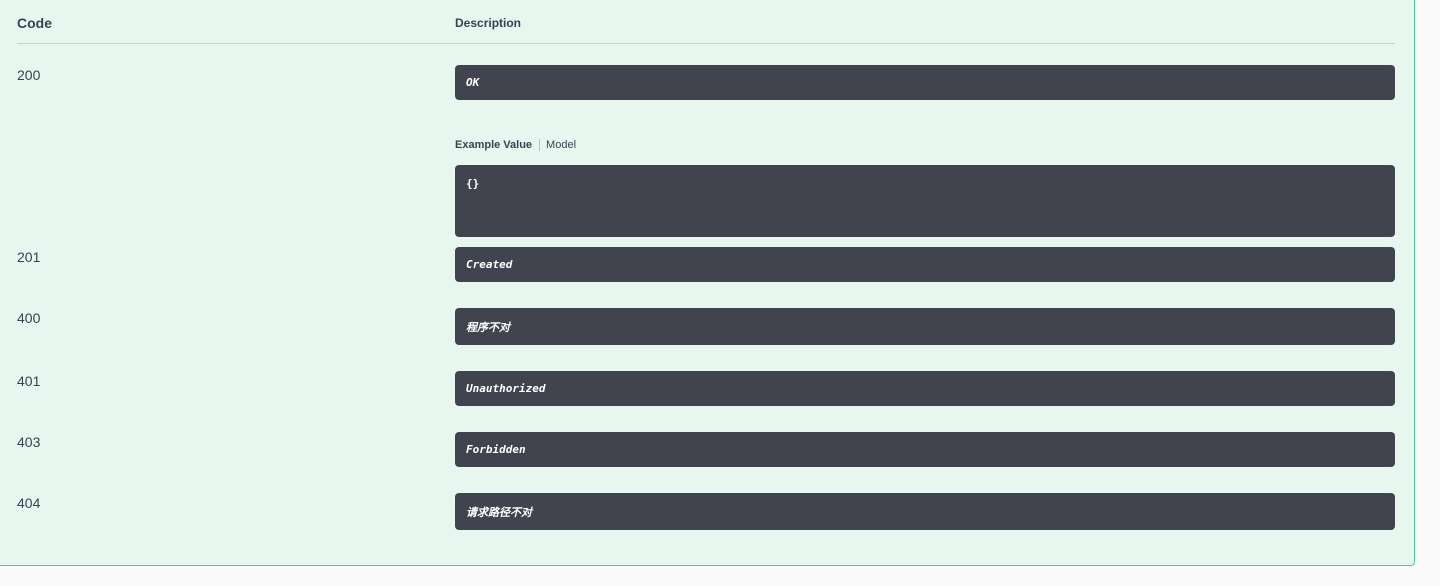  I want to click on response-description-401: Unauthorized, so click(925, 388).